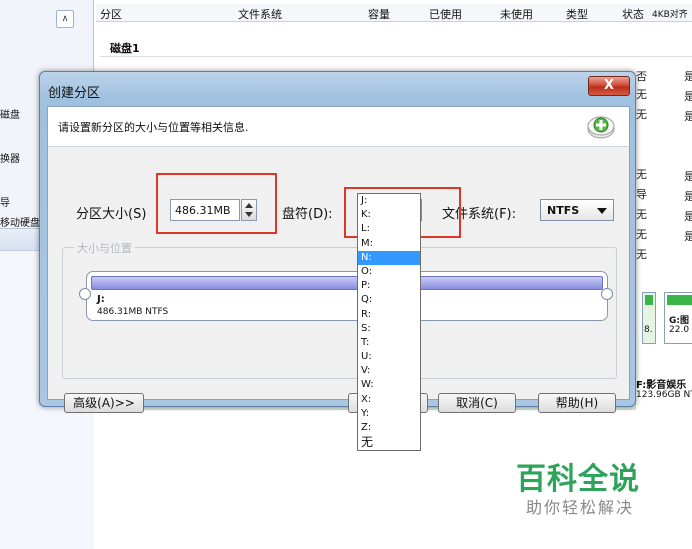 The width and height of the screenshot is (692, 549). Describe the element at coordinates (104, 248) in the screenshot. I see `group-title: 大小与位置` at that location.